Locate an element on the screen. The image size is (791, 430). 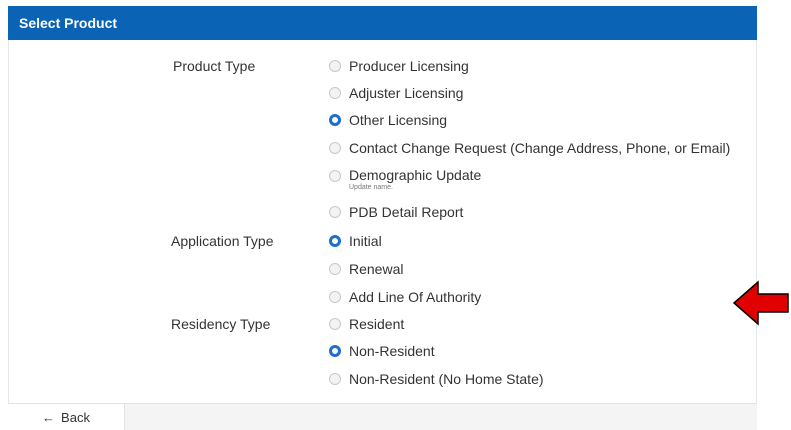
residency-type-label: Residency Type is located at coordinates (221, 324).